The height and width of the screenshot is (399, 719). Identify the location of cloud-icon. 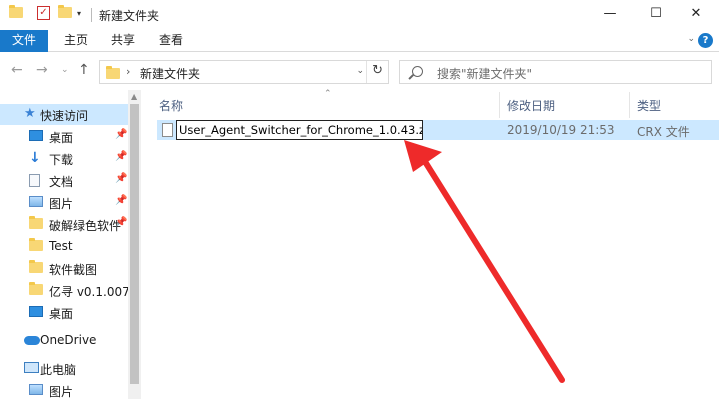
(32, 340).